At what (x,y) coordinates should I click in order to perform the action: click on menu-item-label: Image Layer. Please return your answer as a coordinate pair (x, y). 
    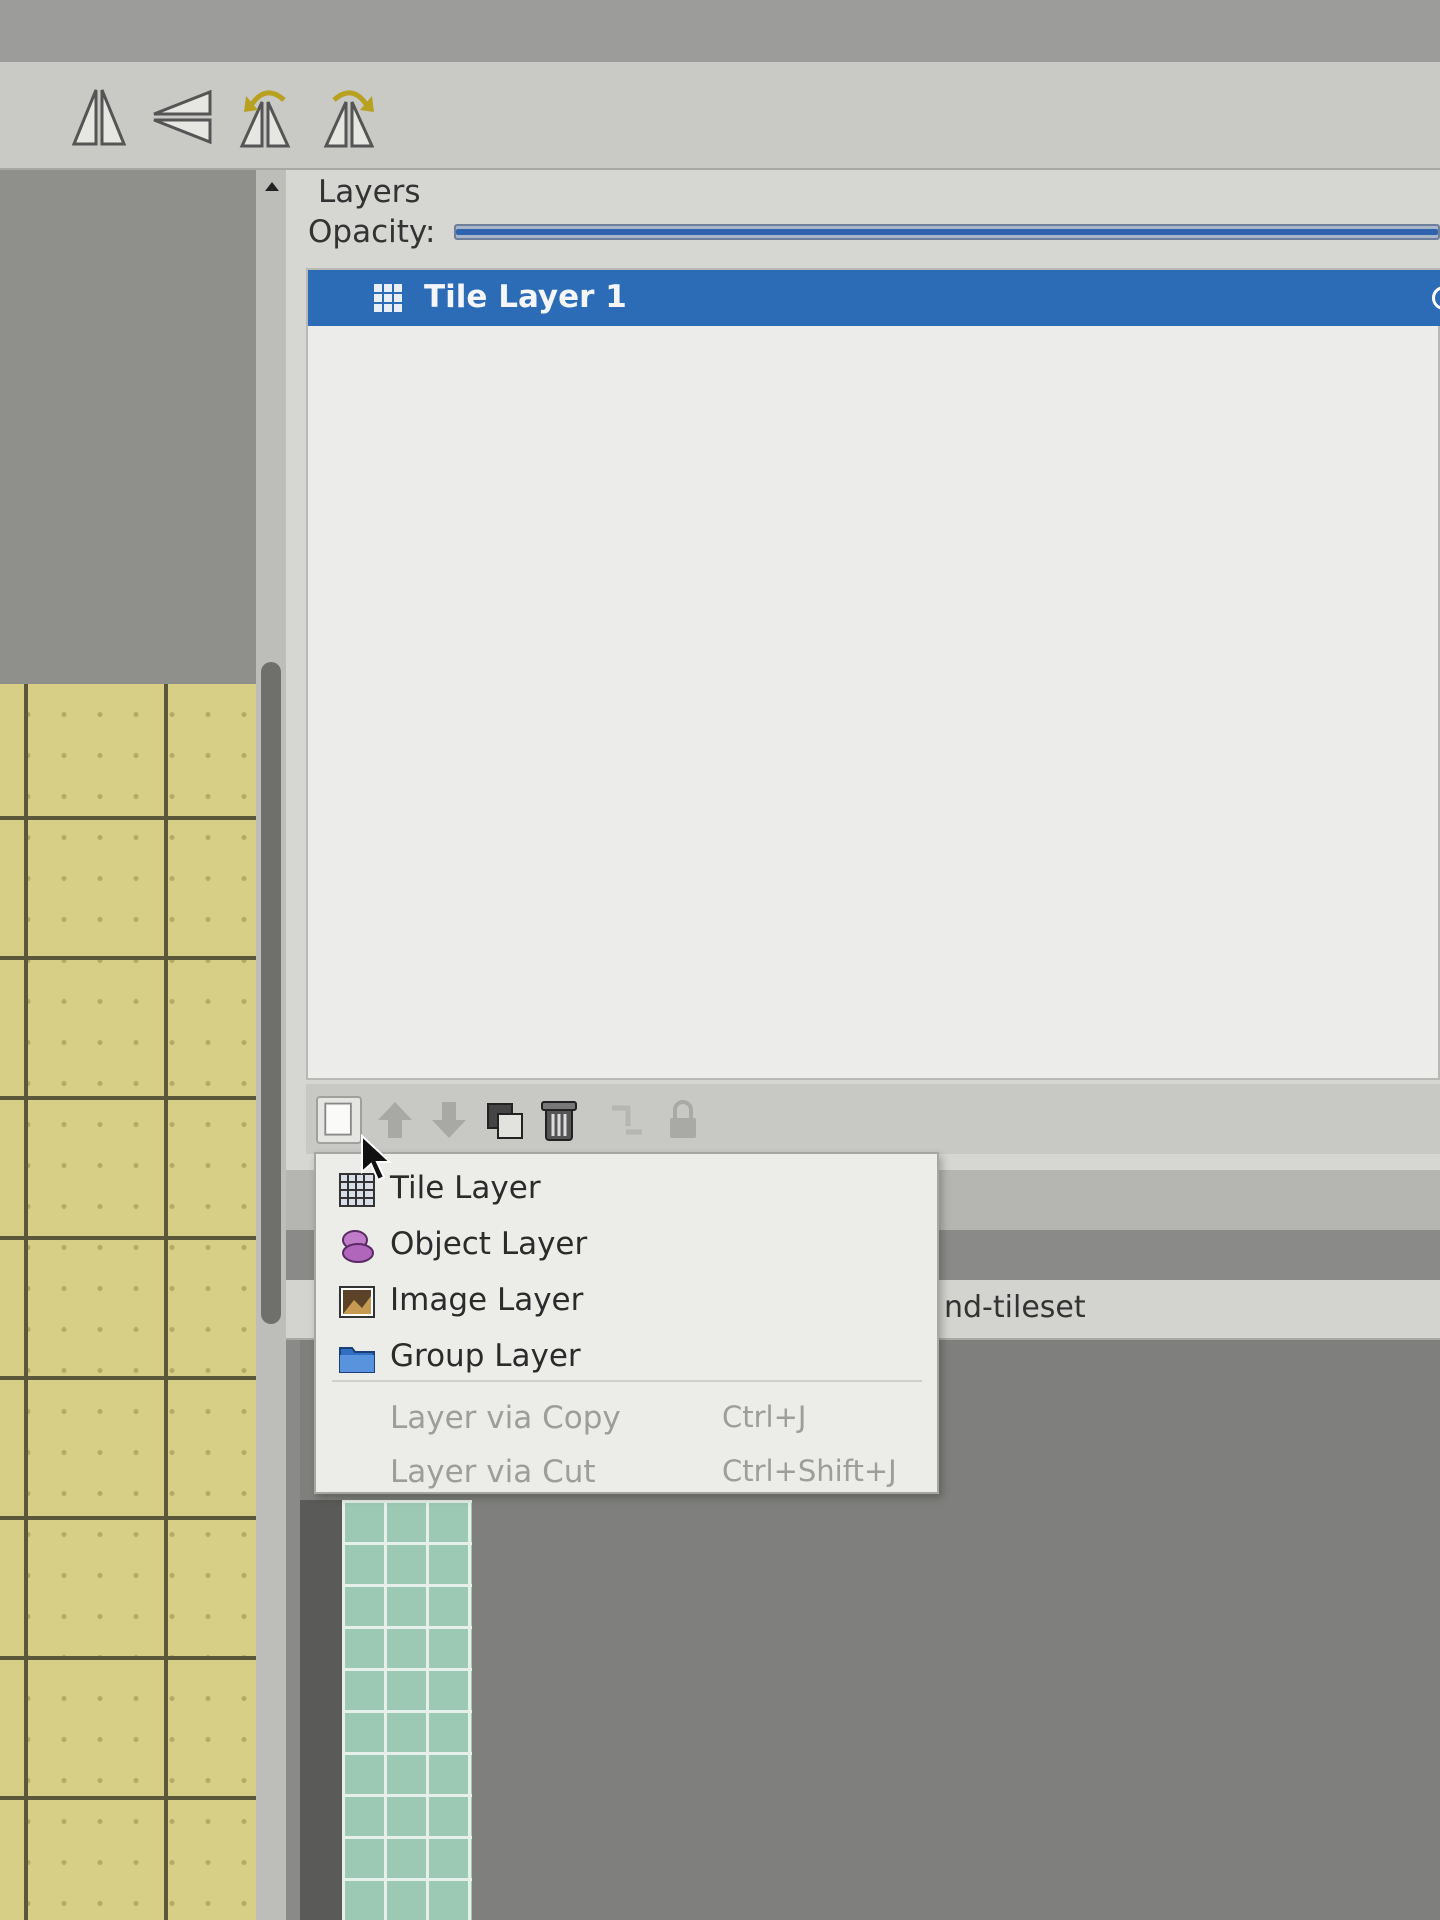
    Looking at the image, I should click on (487, 1300).